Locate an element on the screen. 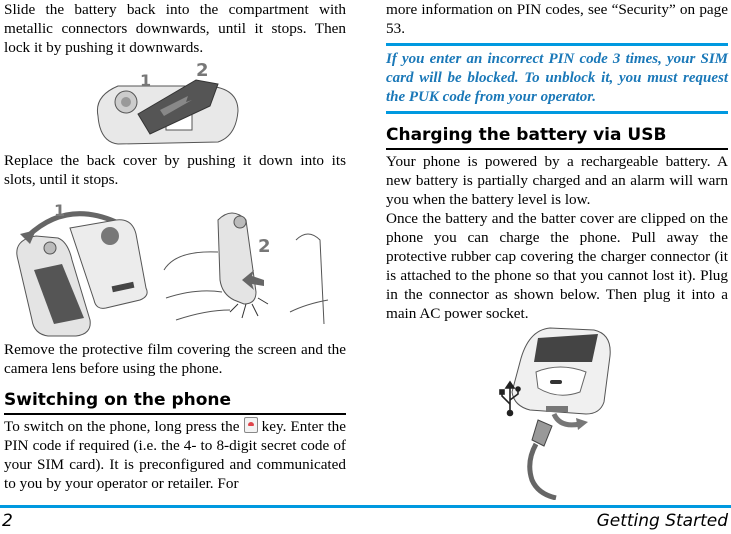 This screenshot has width=731, height=534. battery-insertion-figure: 1 2 is located at coordinates (167, 102).